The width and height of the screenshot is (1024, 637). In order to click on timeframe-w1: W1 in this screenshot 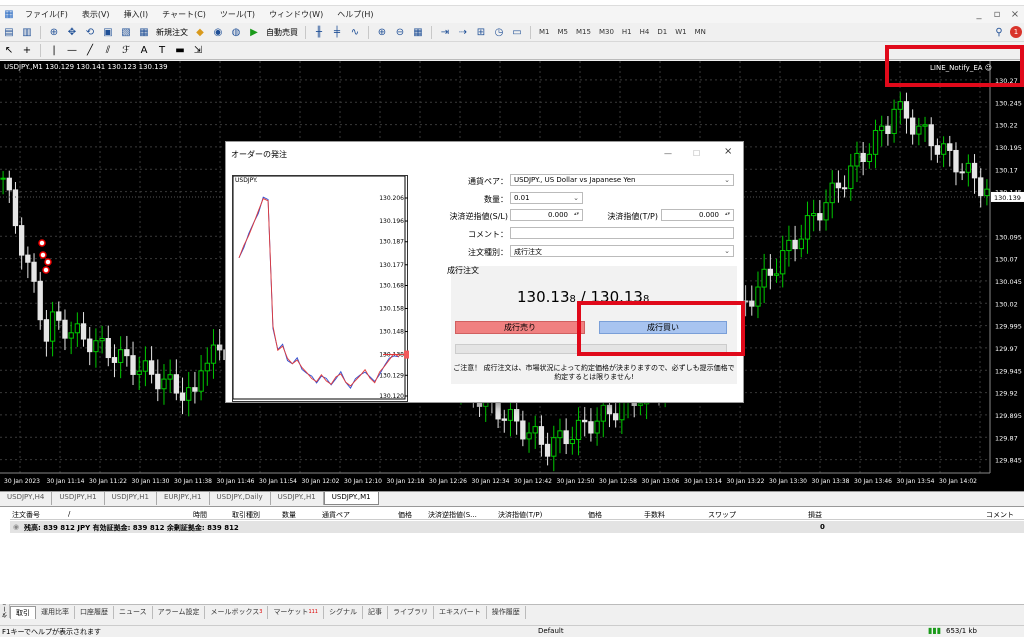, I will do `click(680, 32)`.